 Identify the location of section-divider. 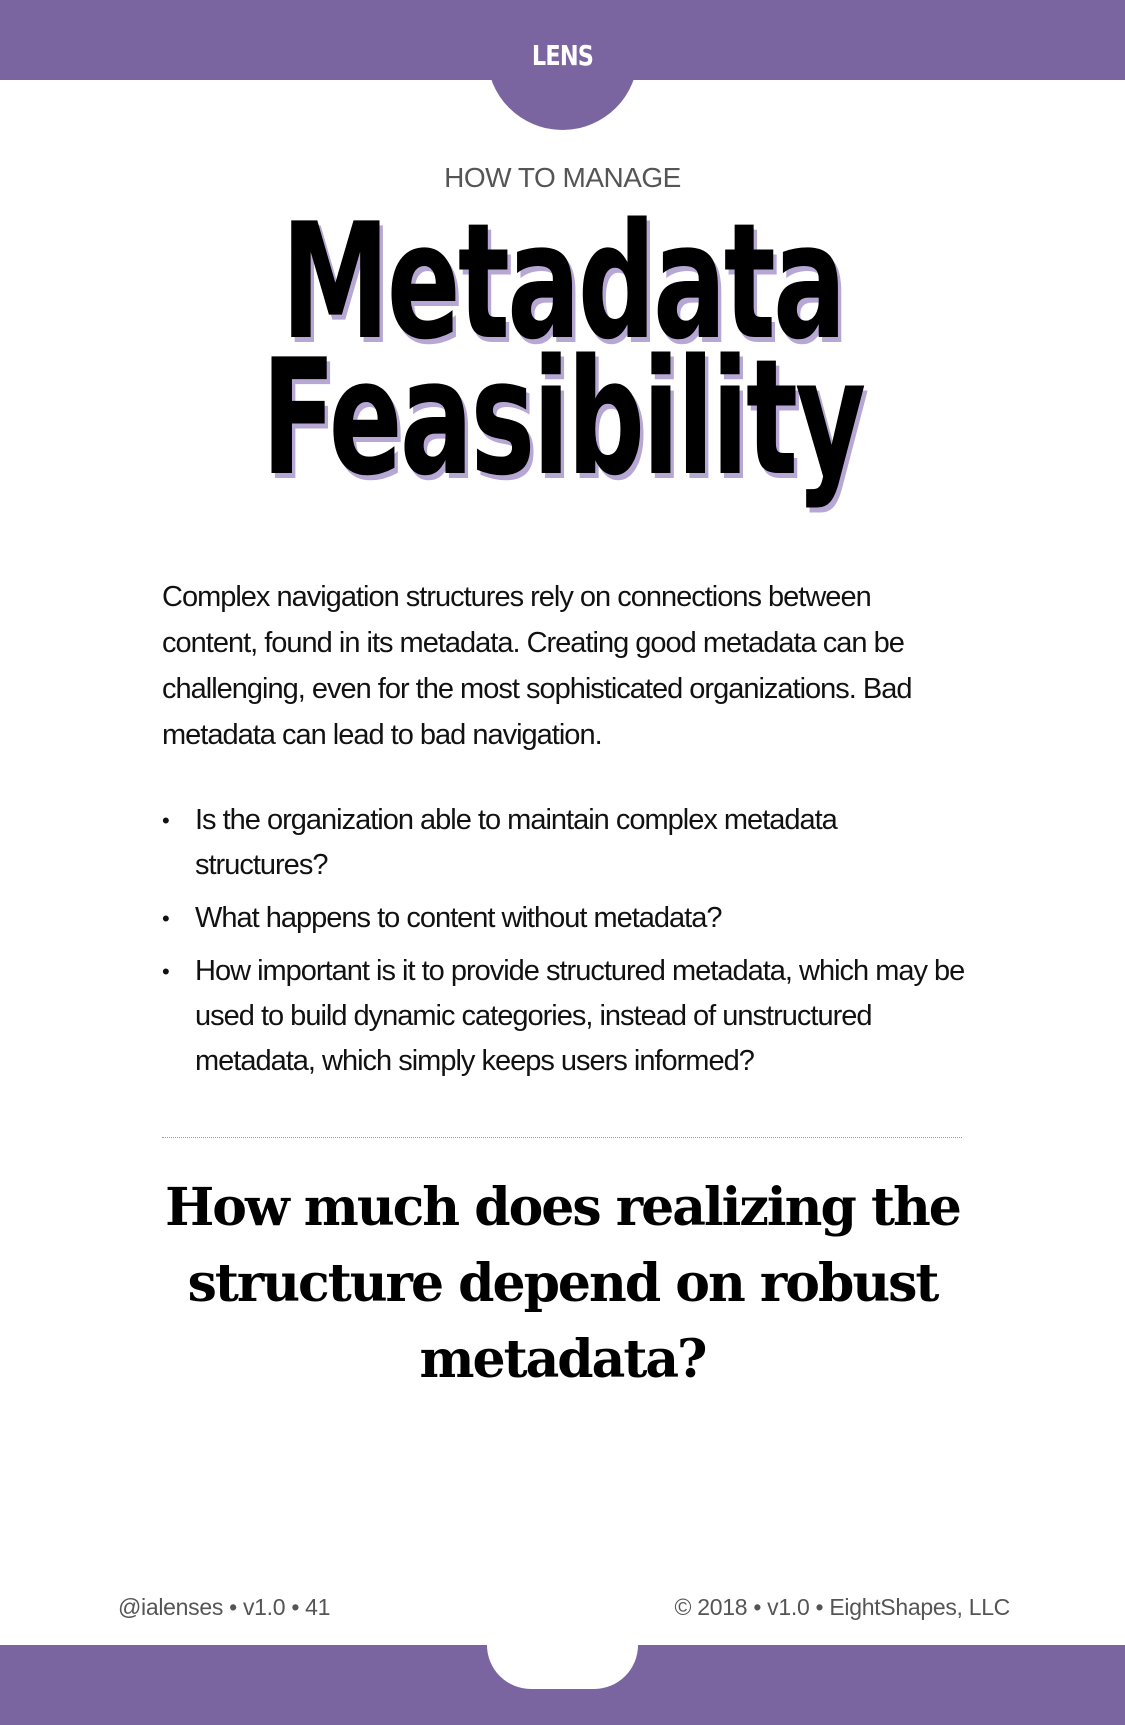
(562, 1137).